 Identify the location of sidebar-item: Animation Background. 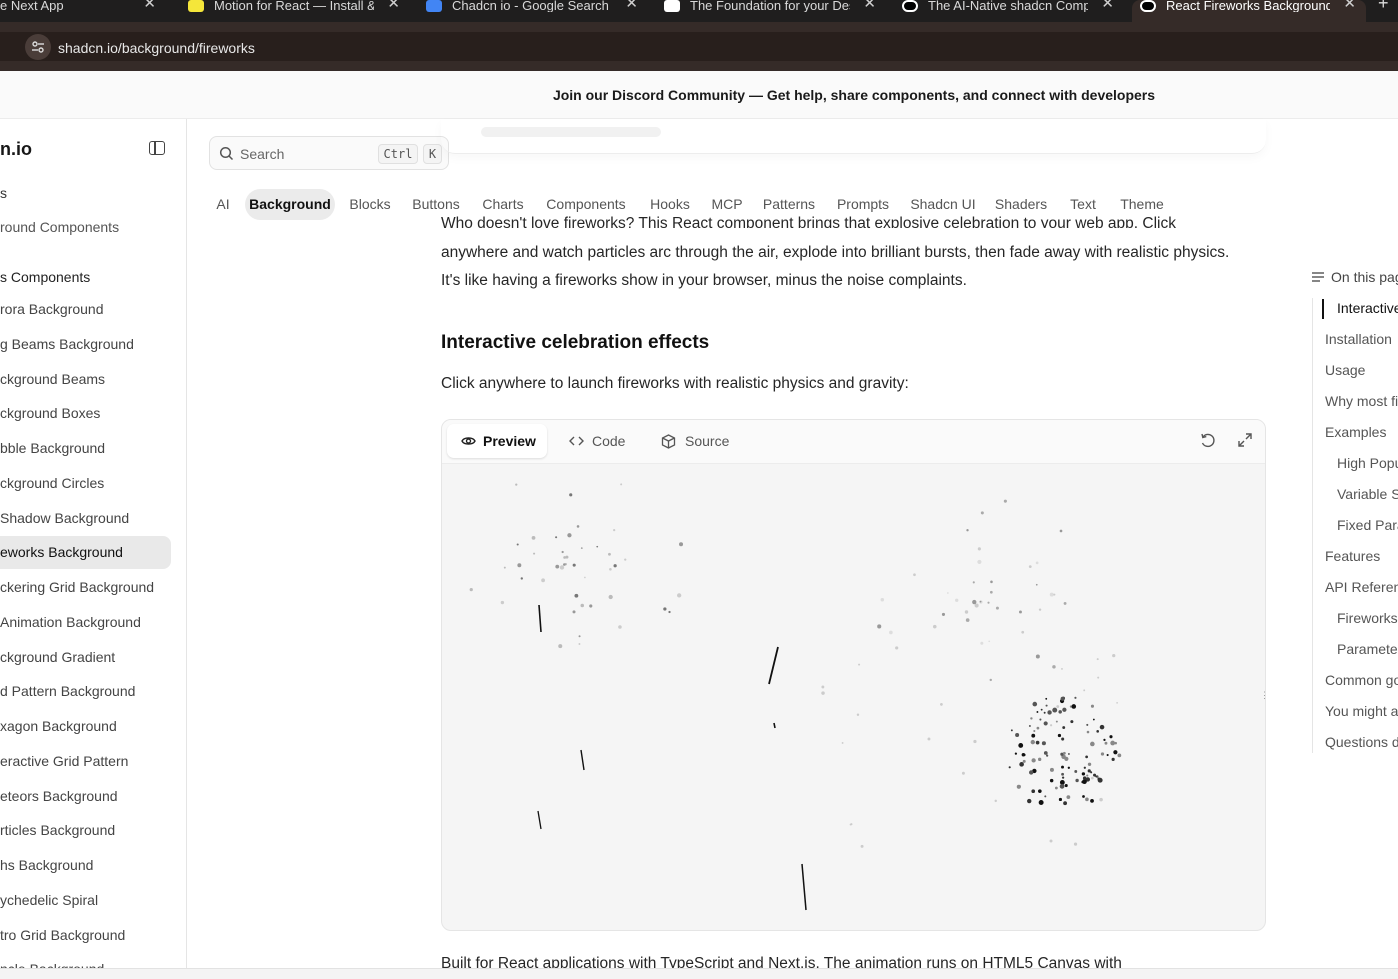
(85, 622).